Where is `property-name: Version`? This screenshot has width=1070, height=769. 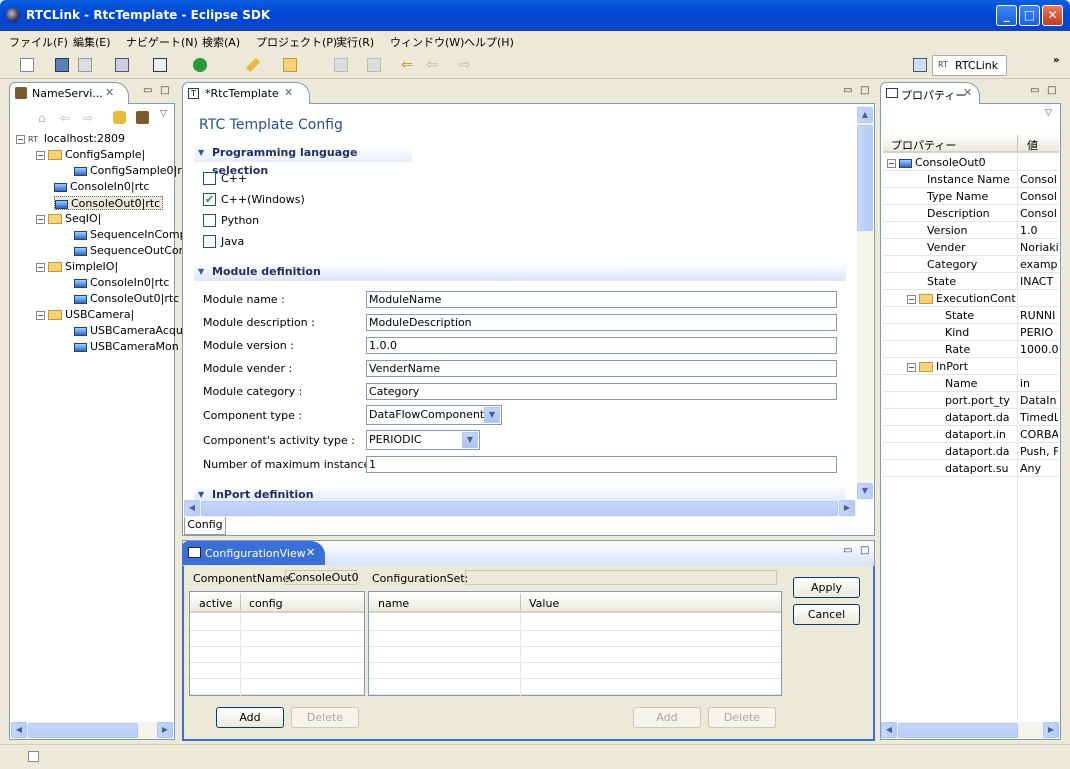
property-name: Version is located at coordinates (972, 230).